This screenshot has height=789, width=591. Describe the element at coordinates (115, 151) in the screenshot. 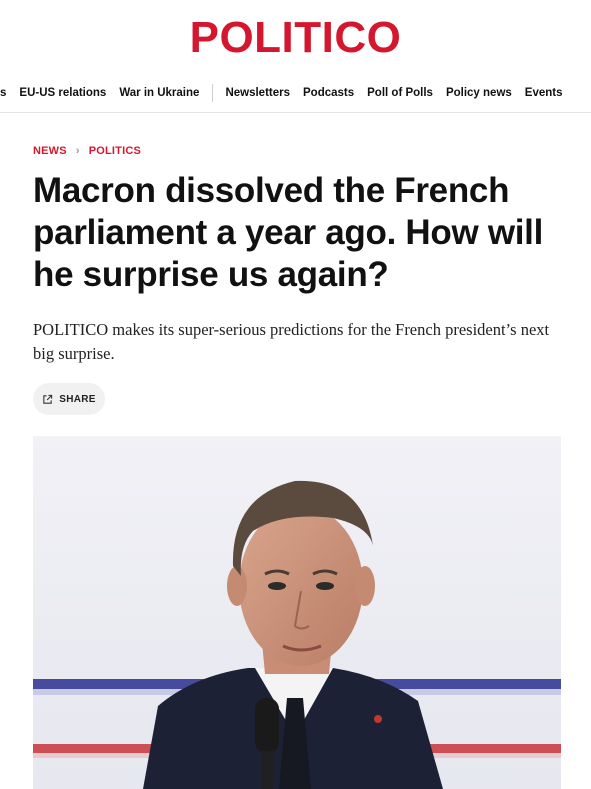

I see `breadcrumb-politics: POLITICS` at that location.